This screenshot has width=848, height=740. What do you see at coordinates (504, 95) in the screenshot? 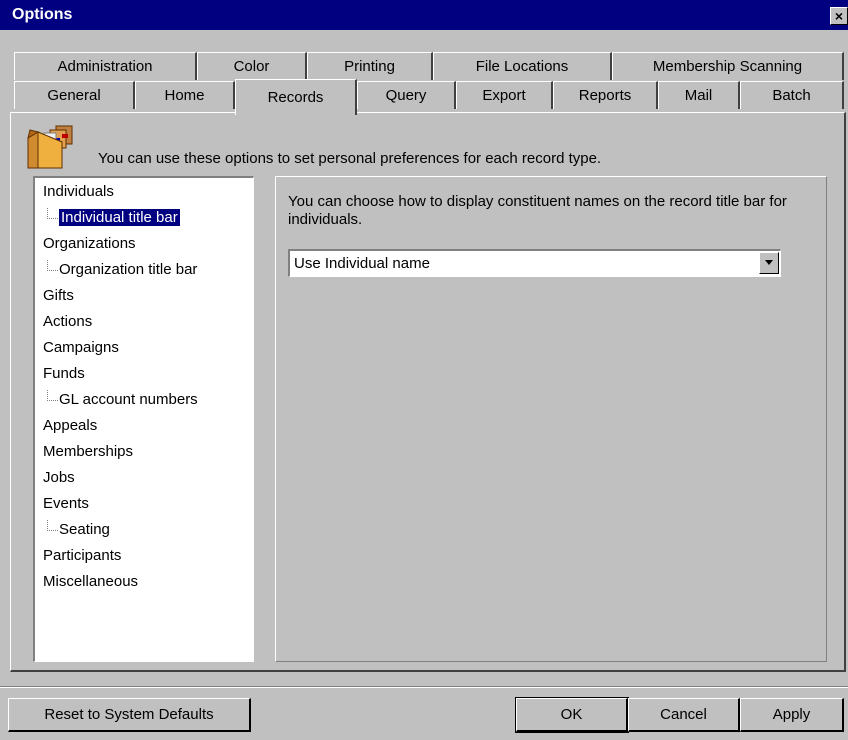
I see `tab-export: Export` at bounding box center [504, 95].